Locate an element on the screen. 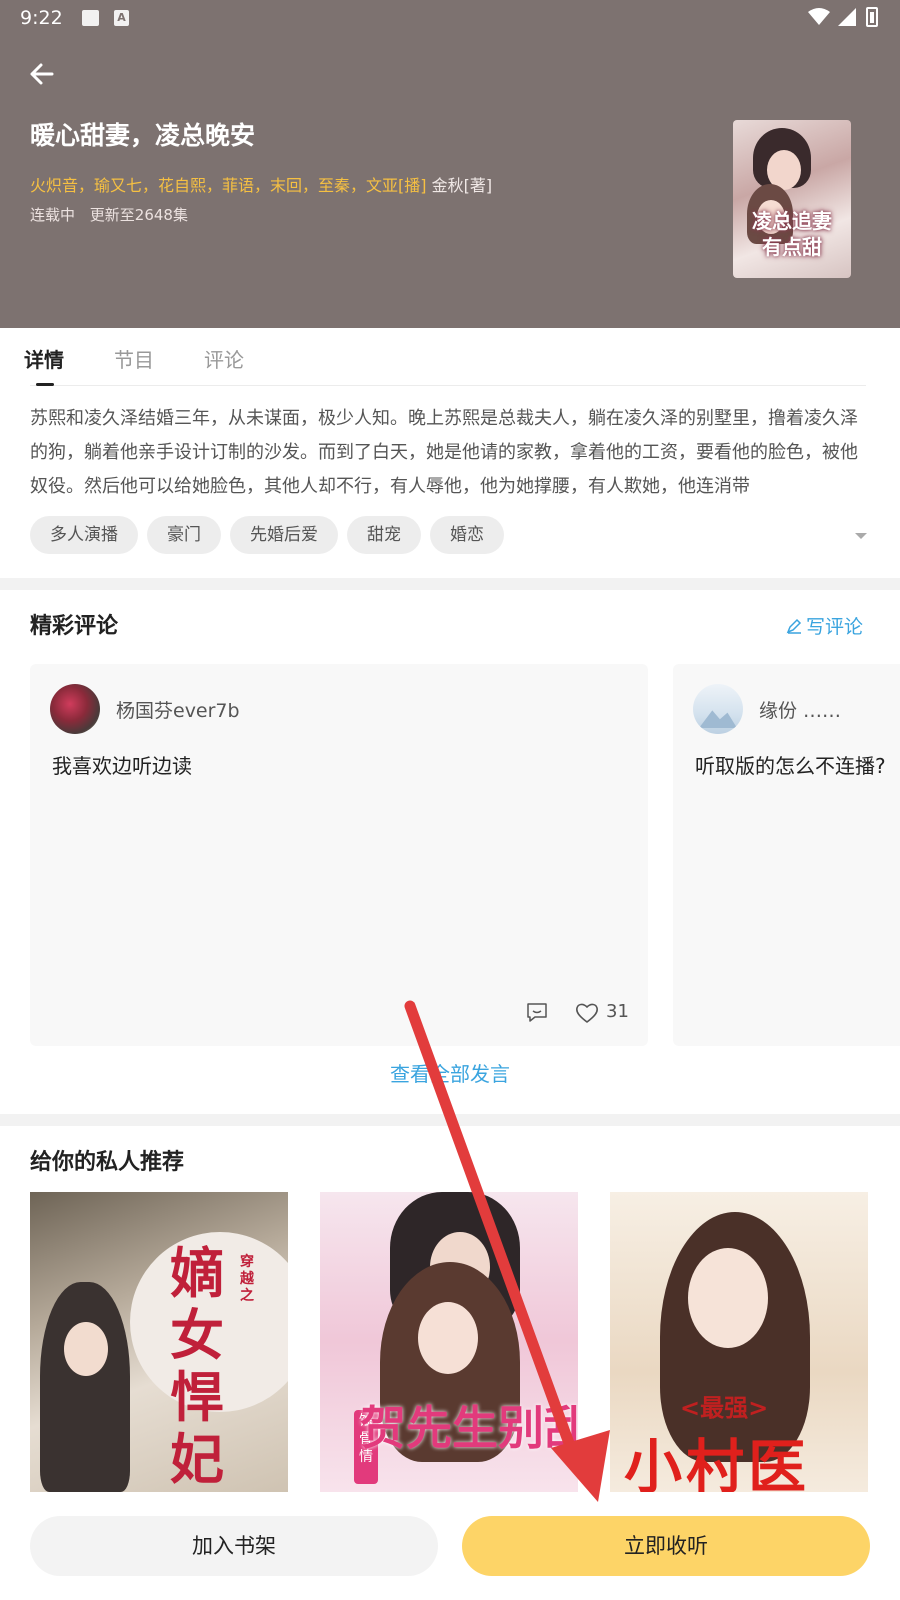 The height and width of the screenshot is (1600, 900). tab-details: 详情 is located at coordinates (44, 358).